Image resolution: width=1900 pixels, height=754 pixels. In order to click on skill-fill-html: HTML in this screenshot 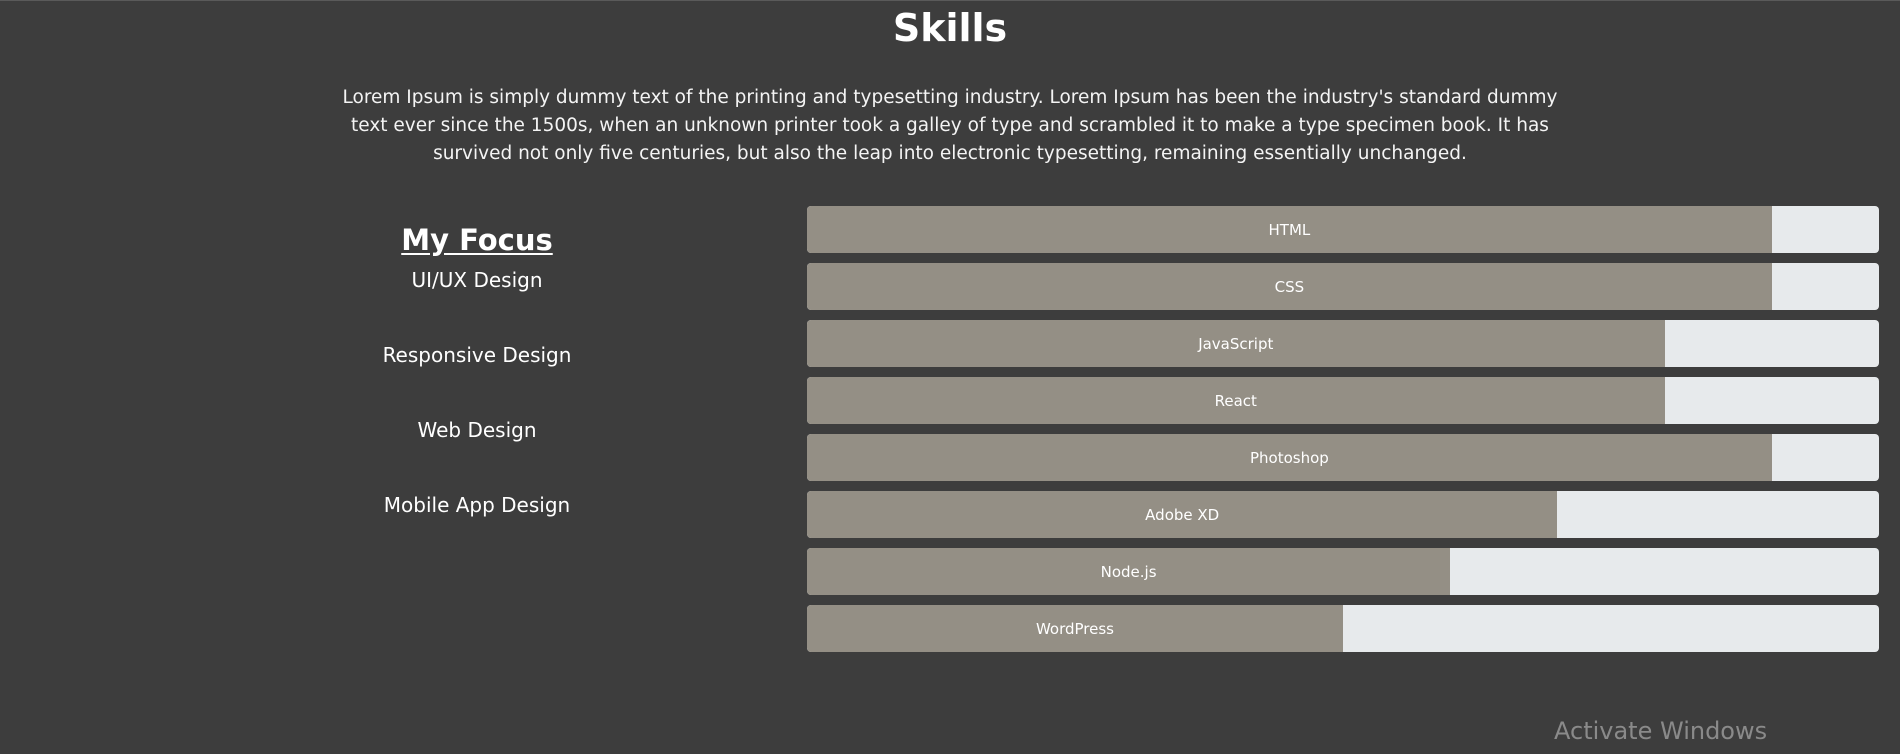, I will do `click(1289, 229)`.